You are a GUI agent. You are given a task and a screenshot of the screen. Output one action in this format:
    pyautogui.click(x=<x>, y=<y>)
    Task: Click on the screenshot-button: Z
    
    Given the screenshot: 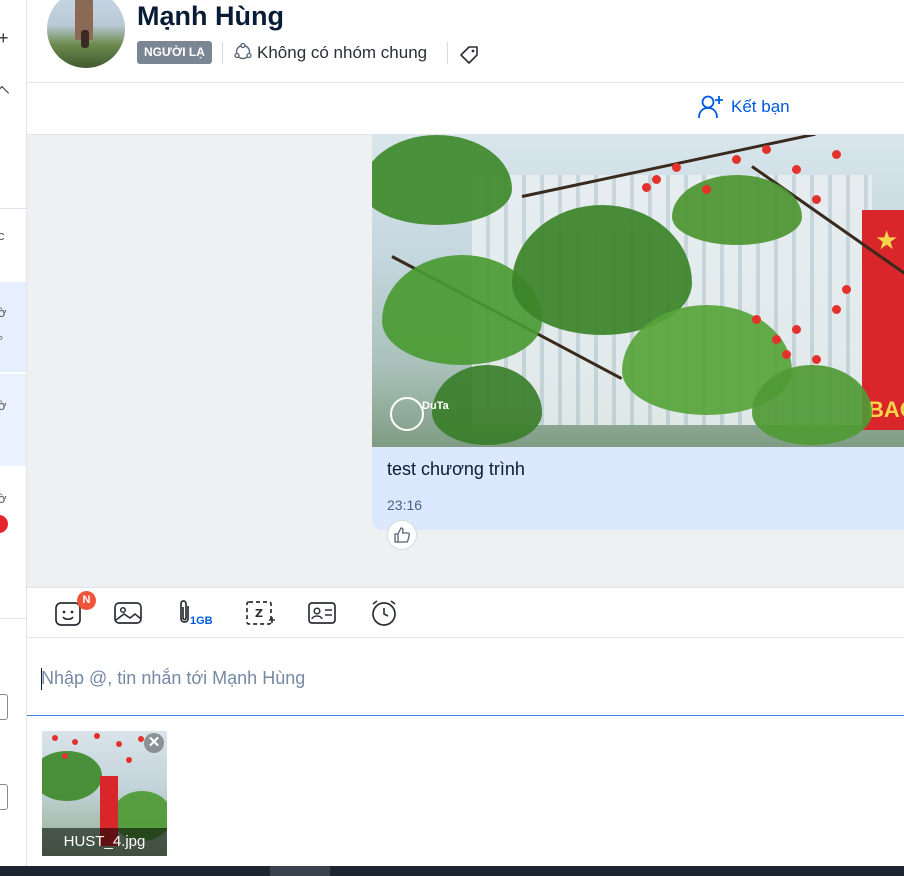 What is the action you would take?
    pyautogui.click(x=260, y=613)
    